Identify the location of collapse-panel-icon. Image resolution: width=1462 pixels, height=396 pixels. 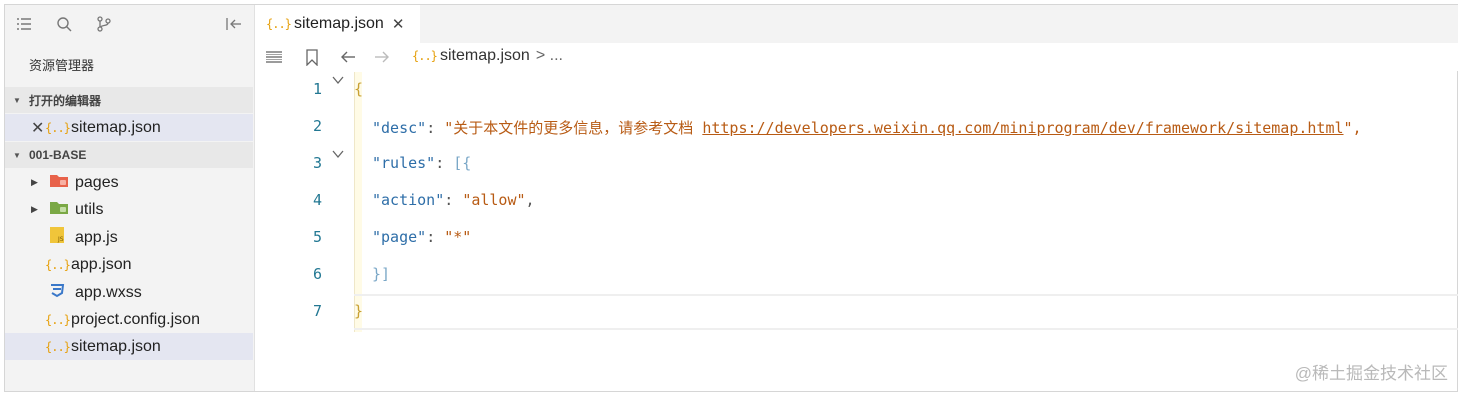
(234, 24).